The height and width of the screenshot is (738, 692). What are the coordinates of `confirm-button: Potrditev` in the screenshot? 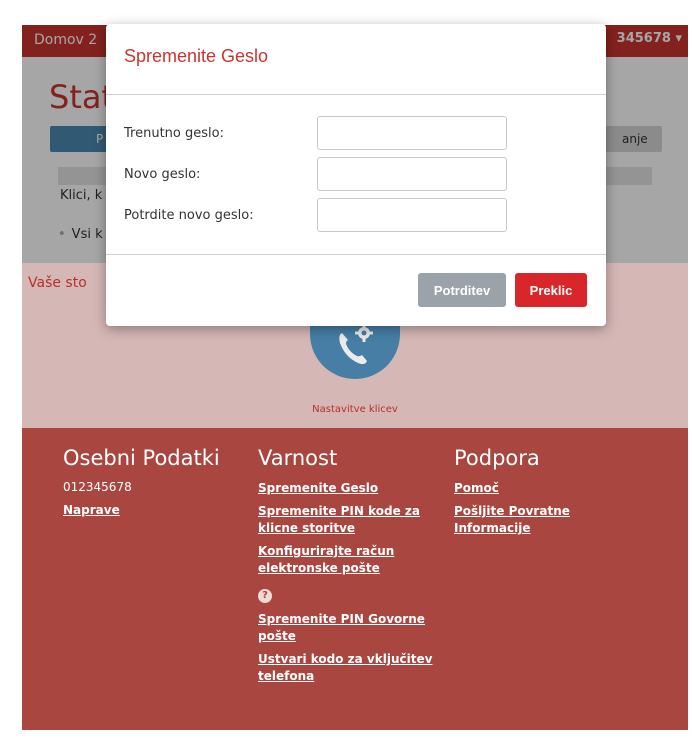 It's located at (462, 290).